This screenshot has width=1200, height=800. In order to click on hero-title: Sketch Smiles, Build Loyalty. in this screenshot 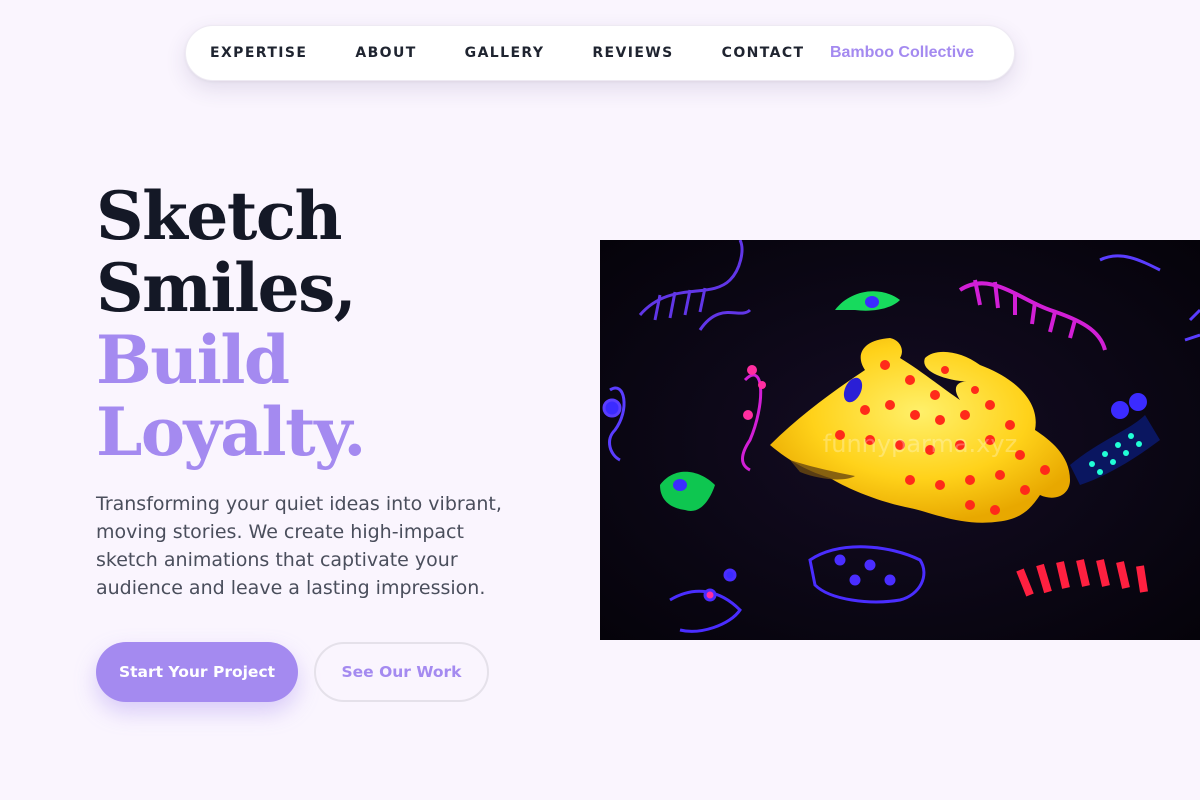, I will do `click(336, 324)`.